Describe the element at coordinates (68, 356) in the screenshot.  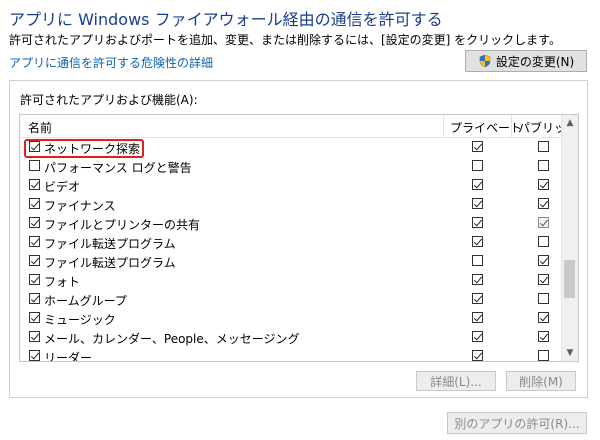
I see `app-name: リーダー` at that location.